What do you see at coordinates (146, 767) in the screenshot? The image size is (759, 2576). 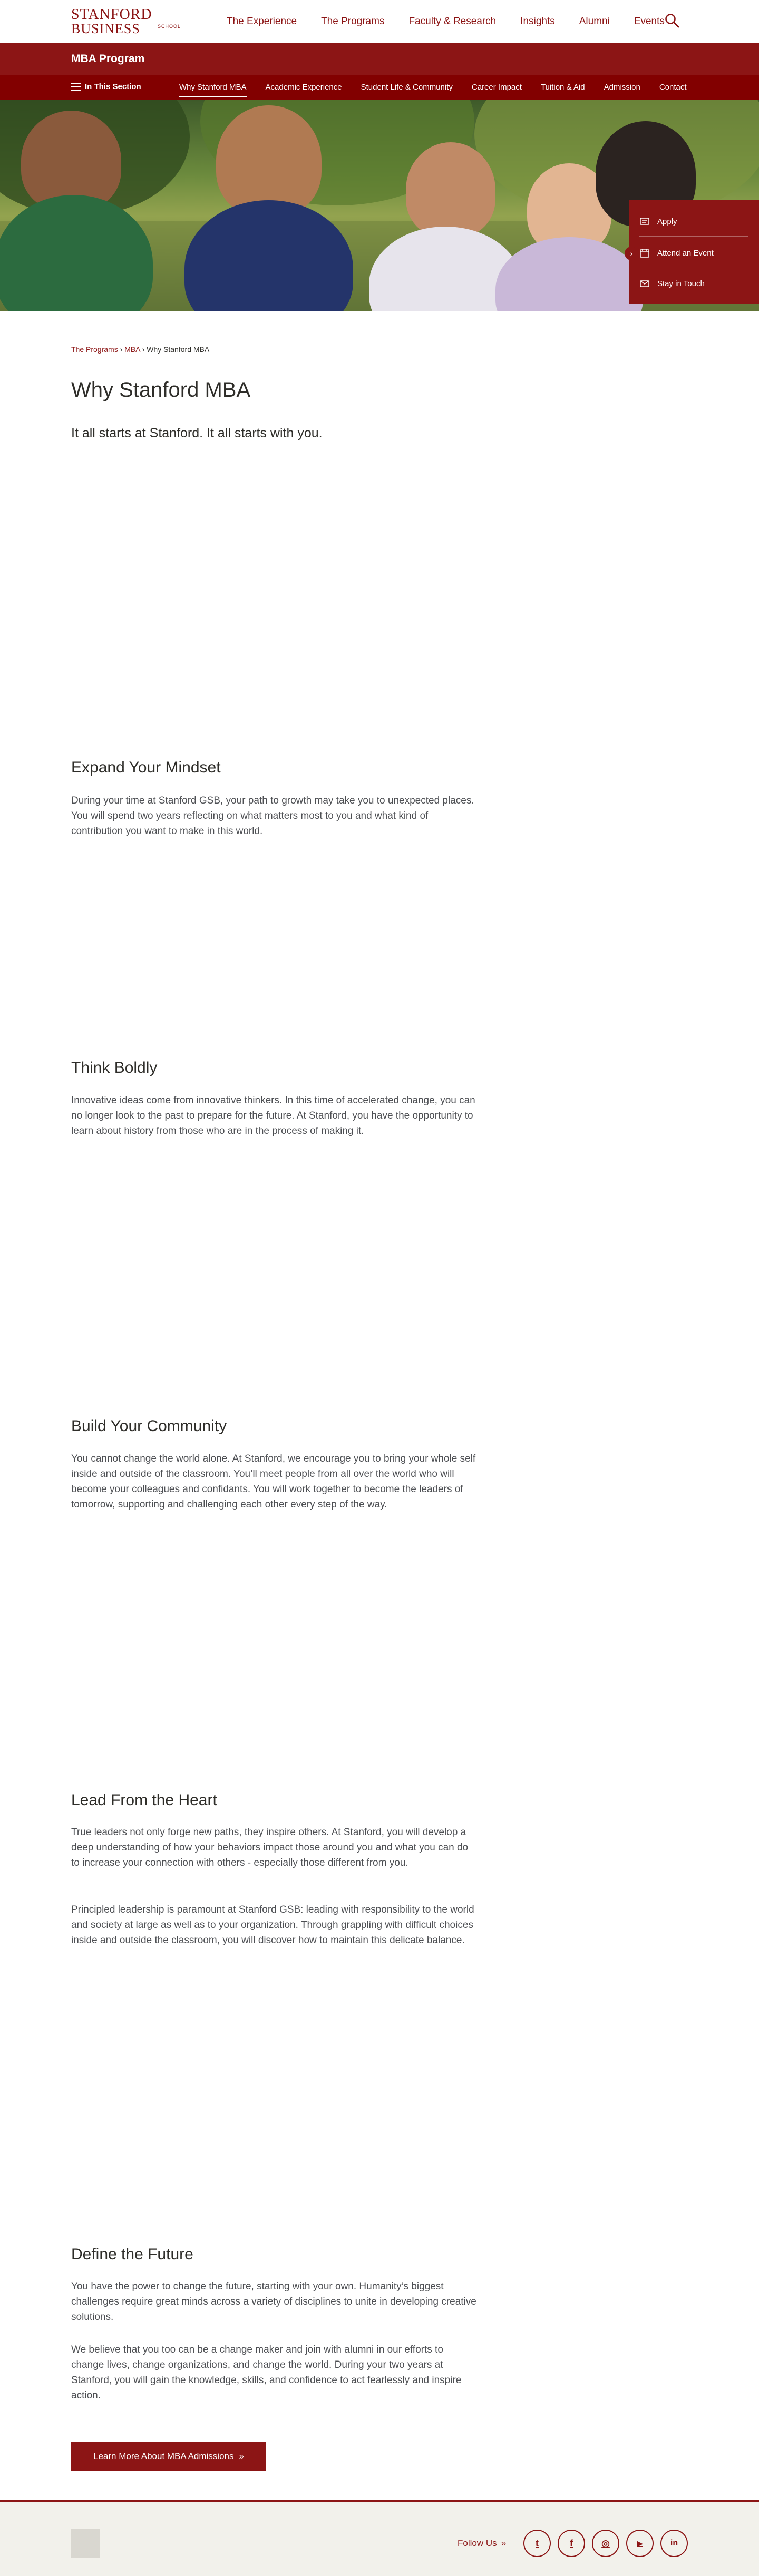 I see `section-heading-expand-your-mindset: Expand Your Mindset` at bounding box center [146, 767].